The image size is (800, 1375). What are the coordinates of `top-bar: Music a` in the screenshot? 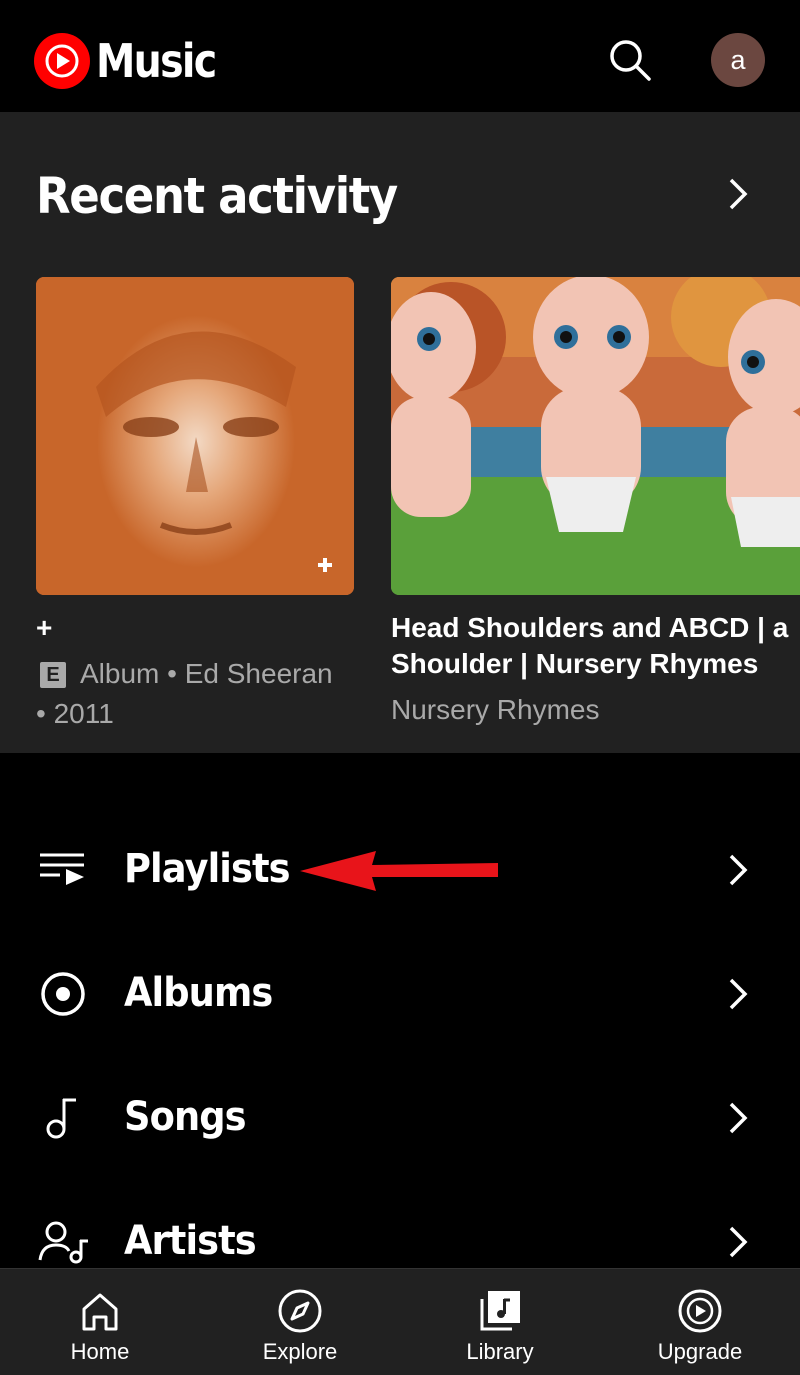 It's located at (400, 56).